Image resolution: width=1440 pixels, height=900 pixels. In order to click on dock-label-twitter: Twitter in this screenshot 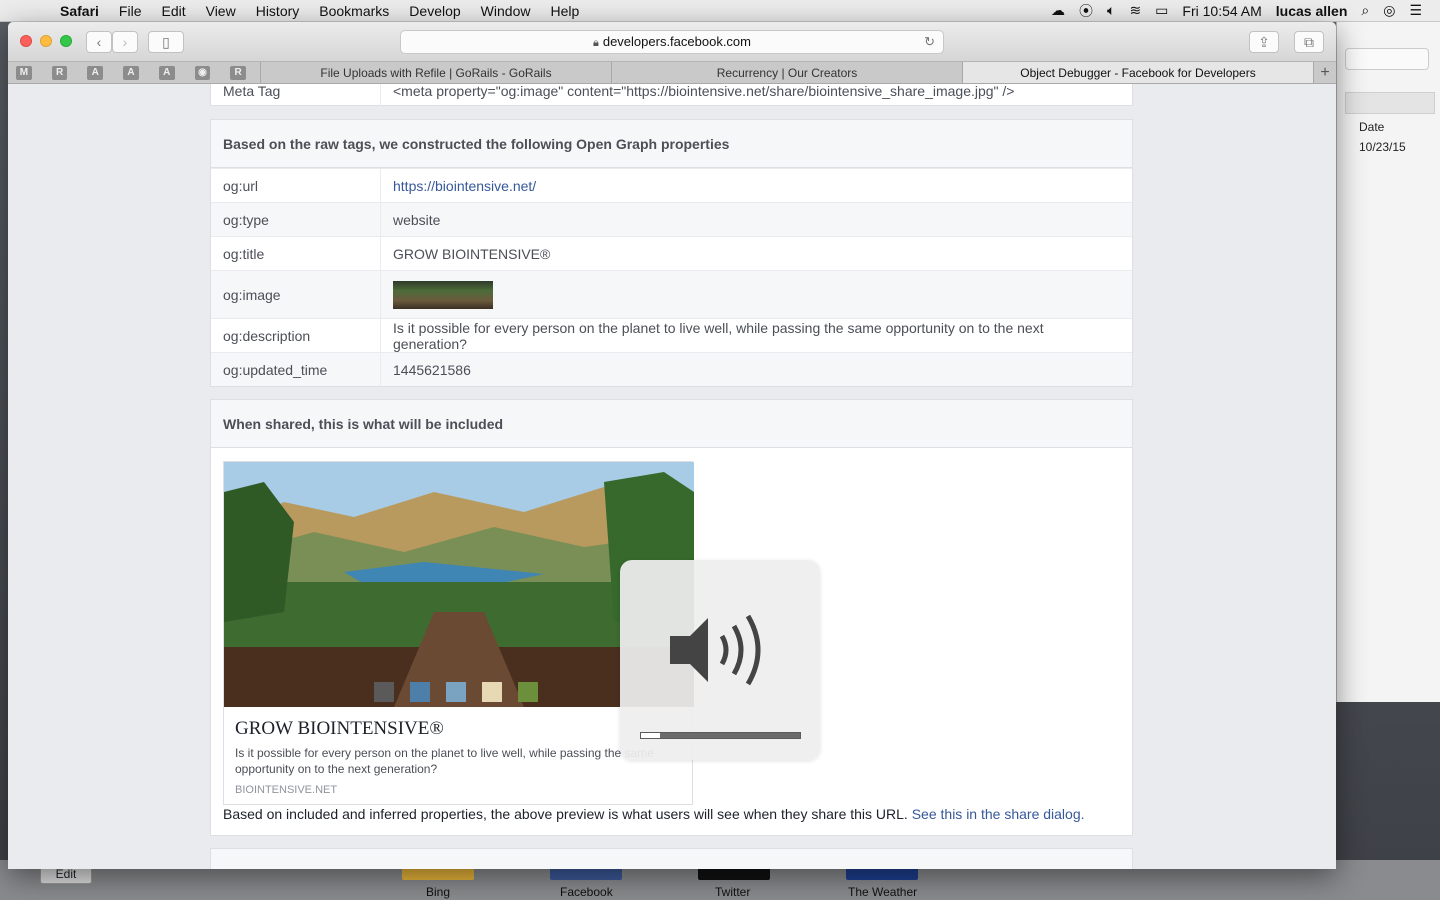, I will do `click(733, 892)`.